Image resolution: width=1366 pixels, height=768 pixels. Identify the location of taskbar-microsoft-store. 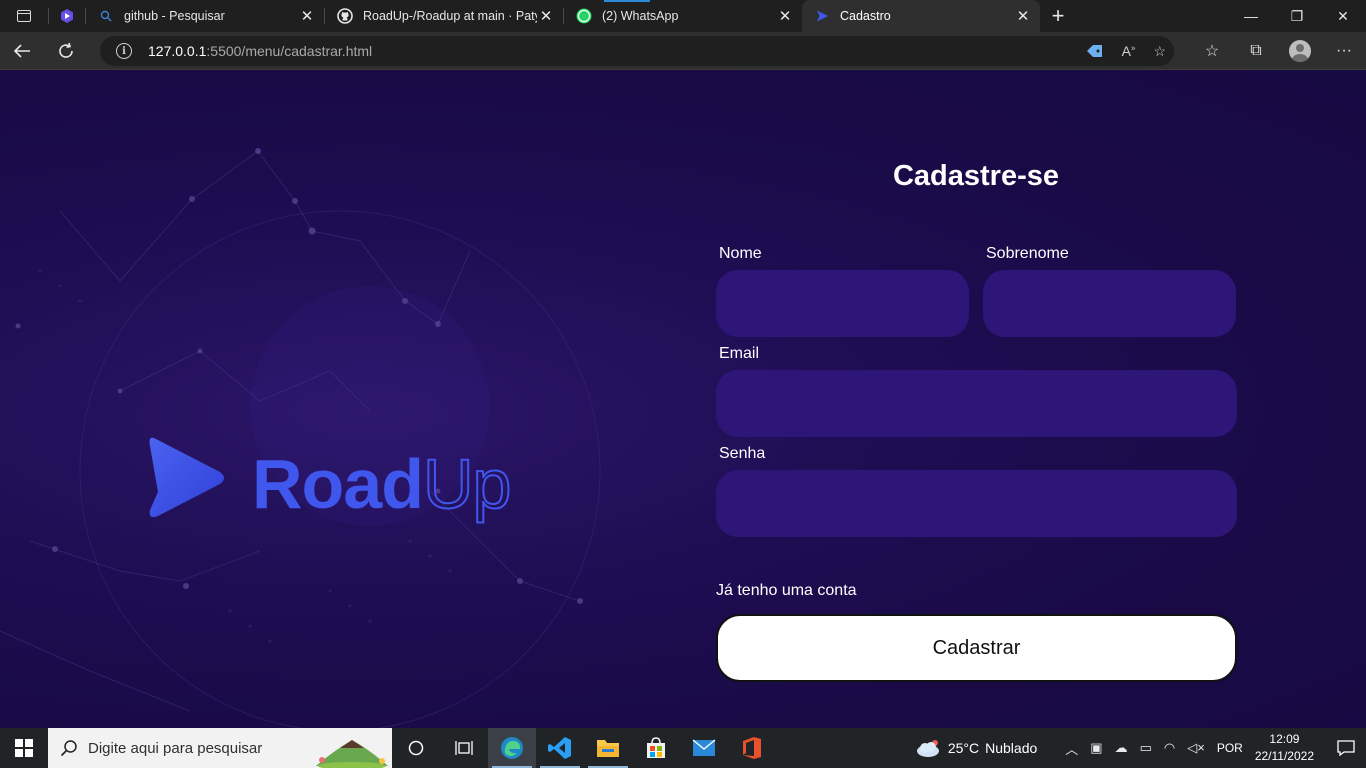
(656, 748).